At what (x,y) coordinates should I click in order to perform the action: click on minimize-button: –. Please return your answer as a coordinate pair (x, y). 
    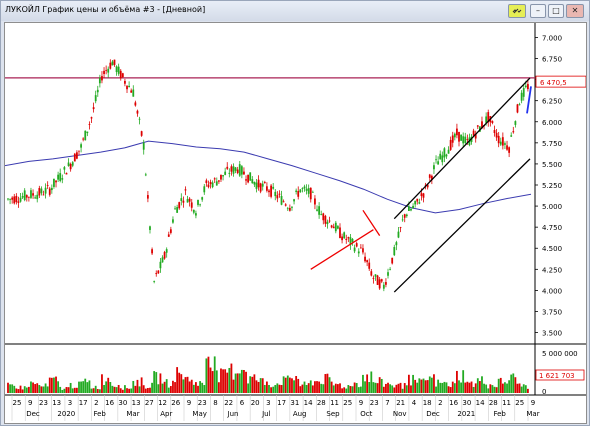
    Looking at the image, I should click on (538, 11).